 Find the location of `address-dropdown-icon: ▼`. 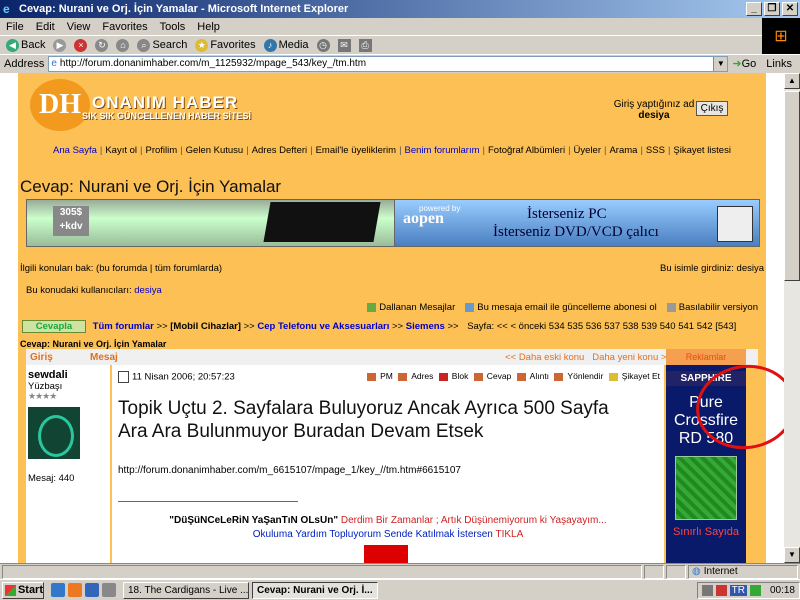

address-dropdown-icon: ▼ is located at coordinates (720, 63).